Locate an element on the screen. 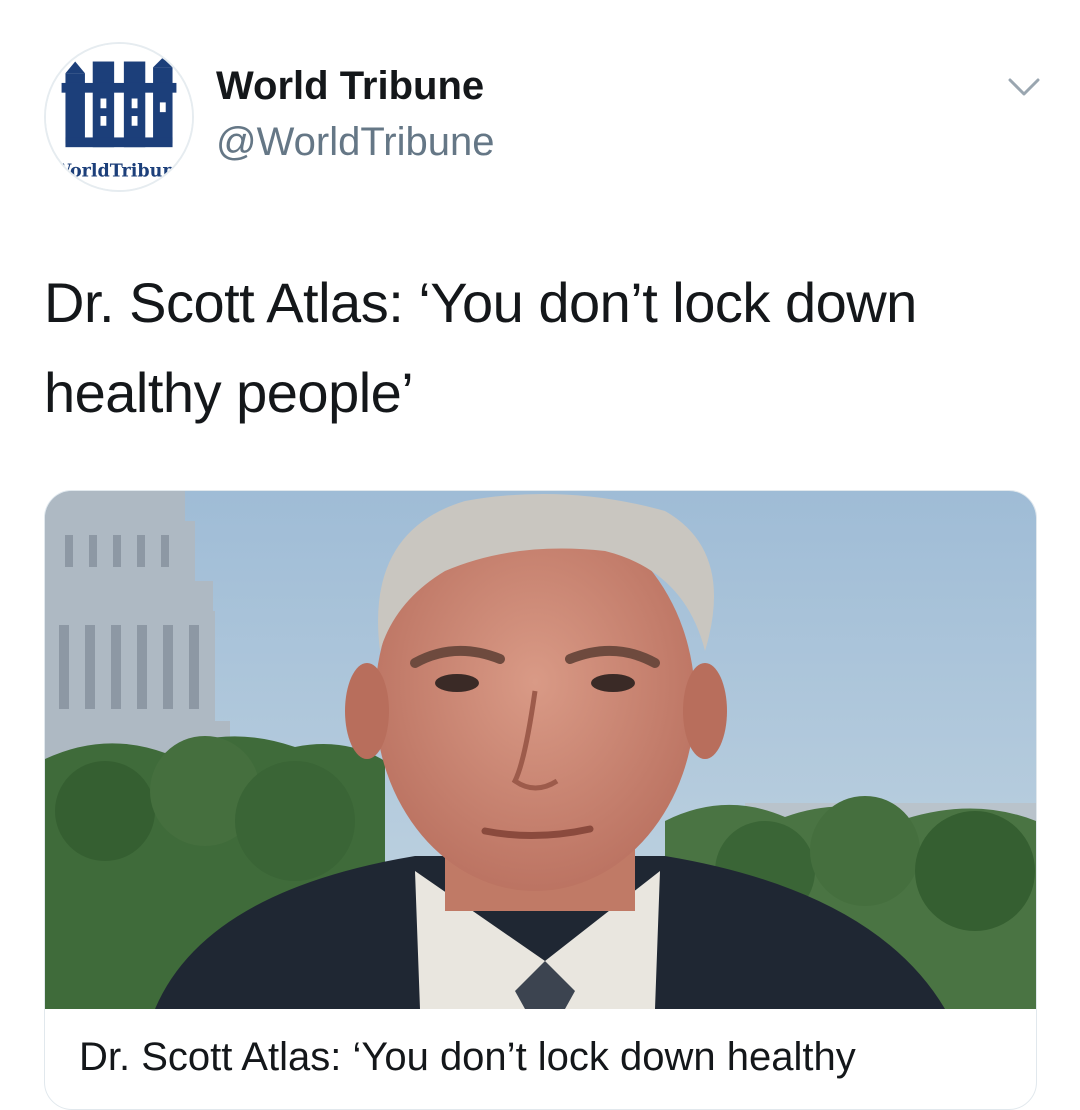 Image resolution: width=1080 pixels, height=1110 pixels. display-name: World Tribune is located at coordinates (350, 86).